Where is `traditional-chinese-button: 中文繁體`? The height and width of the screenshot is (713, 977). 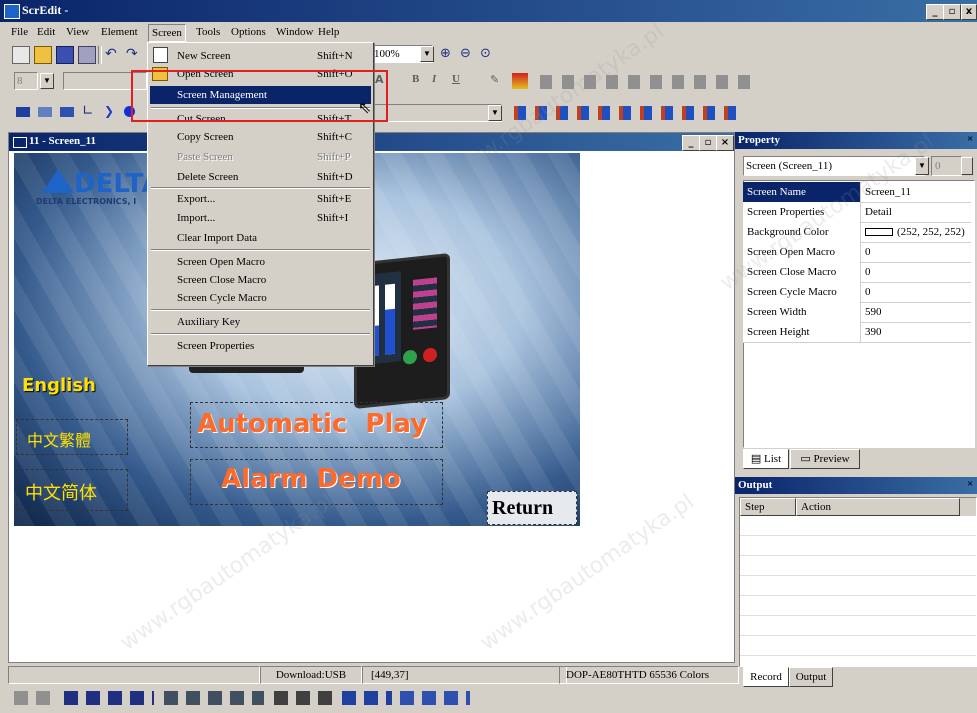
traditional-chinese-button: 中文繁體 is located at coordinates (72, 437).